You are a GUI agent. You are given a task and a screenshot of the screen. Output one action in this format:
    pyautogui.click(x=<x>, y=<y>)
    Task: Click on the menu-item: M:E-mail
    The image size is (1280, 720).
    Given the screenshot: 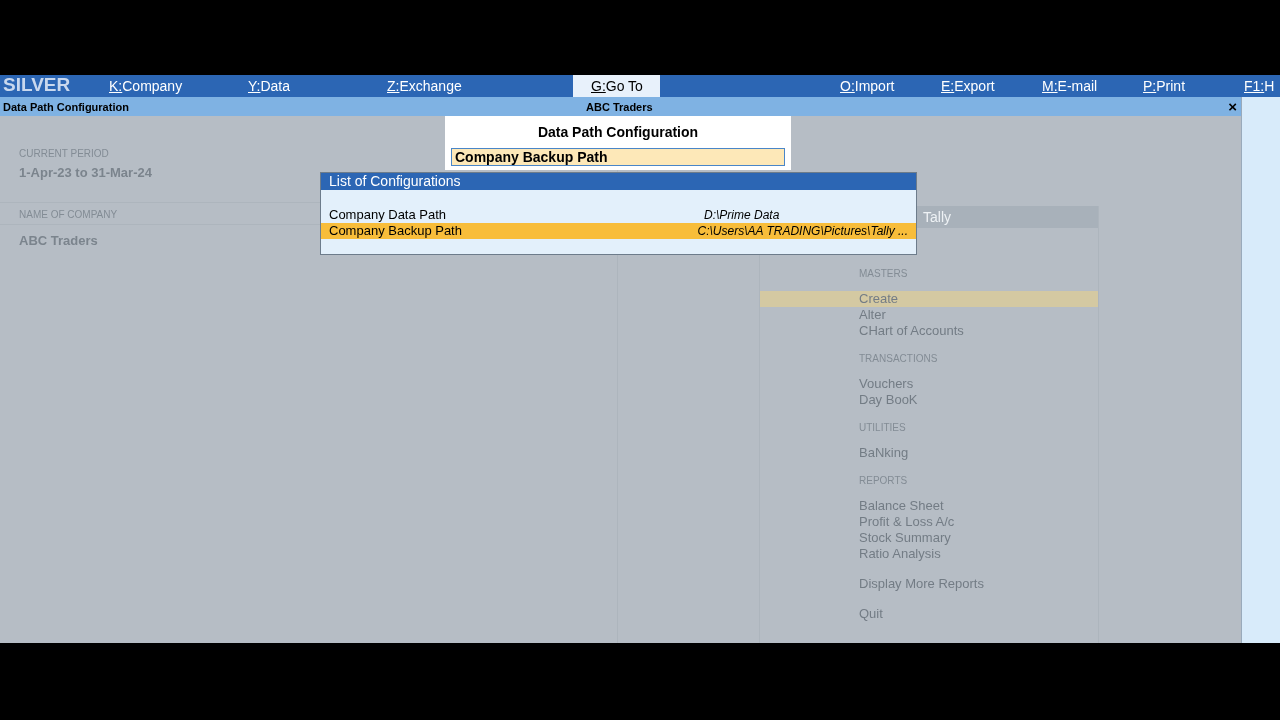 What is the action you would take?
    pyautogui.click(x=1092, y=86)
    